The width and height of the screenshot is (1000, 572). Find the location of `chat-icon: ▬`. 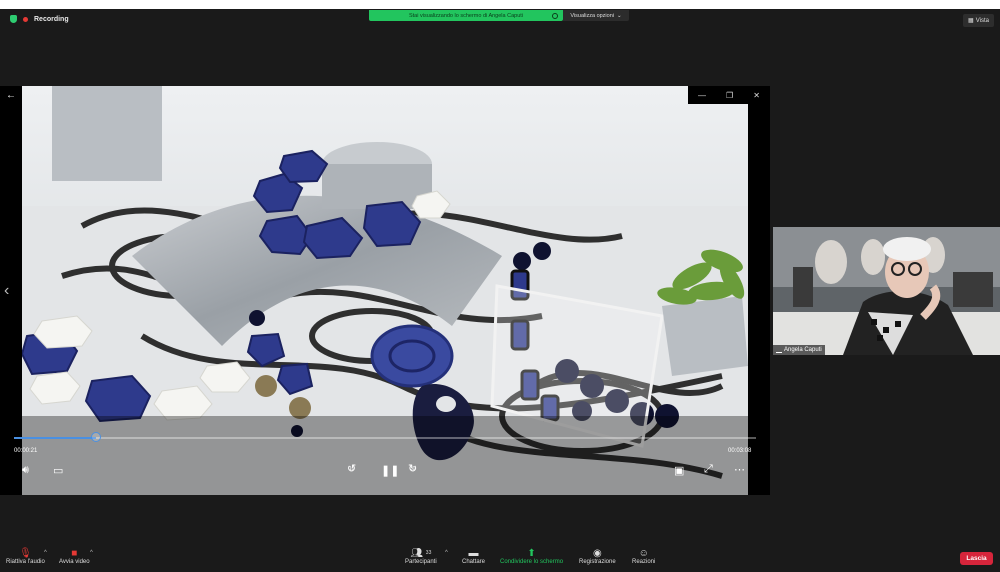

chat-icon: ▬ is located at coordinates (473, 553).